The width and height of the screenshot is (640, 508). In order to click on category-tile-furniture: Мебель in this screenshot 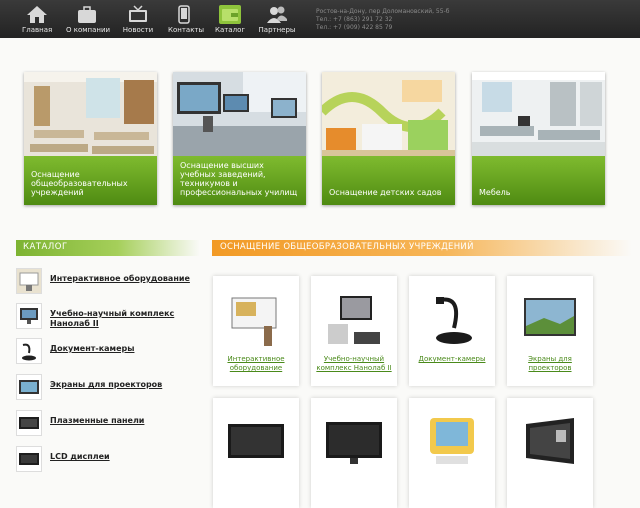, I will do `click(538, 138)`.